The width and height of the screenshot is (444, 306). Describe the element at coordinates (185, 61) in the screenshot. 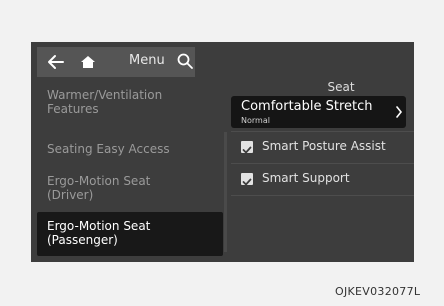

I see `search-icon` at that location.